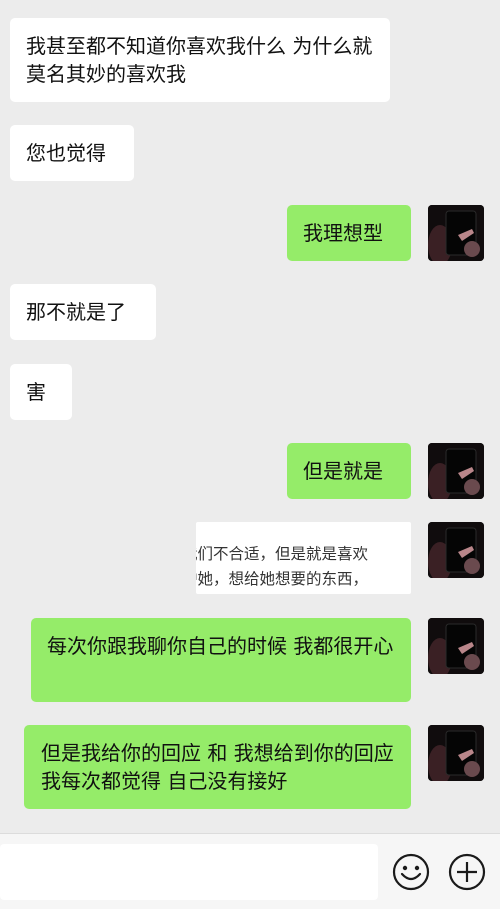 The width and height of the screenshot is (500, 909). Describe the element at coordinates (282, 579) in the screenshot. I see `image-text-line: 护她，想给她想要的东西，` at that location.